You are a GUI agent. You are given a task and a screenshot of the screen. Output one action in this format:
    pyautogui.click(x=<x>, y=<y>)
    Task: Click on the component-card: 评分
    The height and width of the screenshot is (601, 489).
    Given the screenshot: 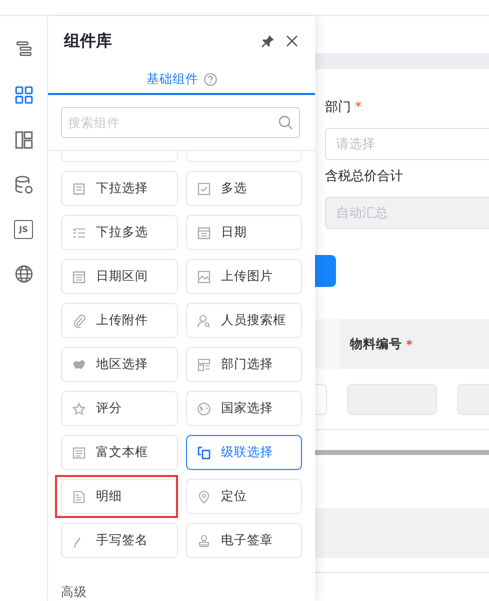 What is the action you would take?
    pyautogui.click(x=119, y=408)
    